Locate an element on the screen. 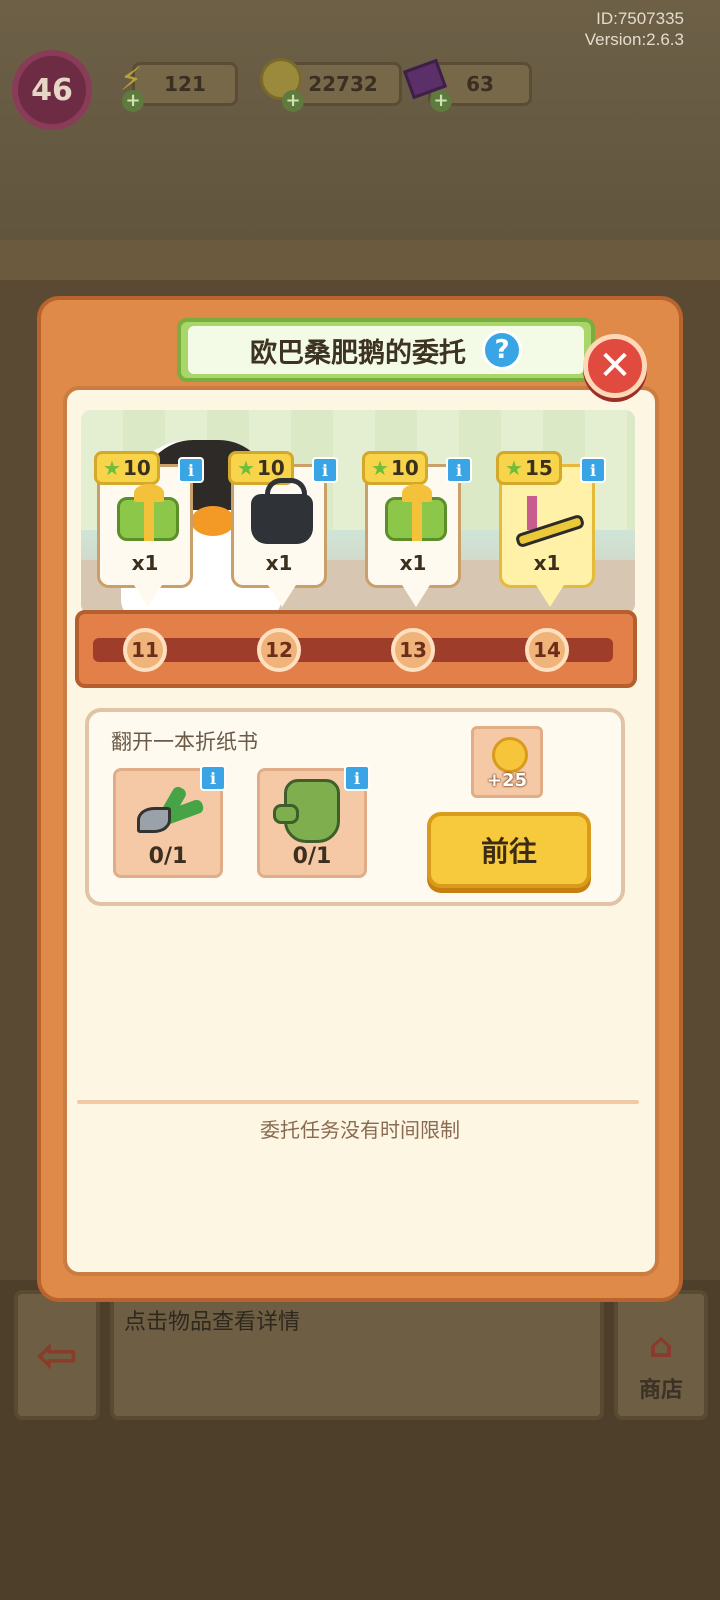 The height and width of the screenshot is (1600, 720). item-hint-box: 点击物品查看详情 is located at coordinates (357, 1355).